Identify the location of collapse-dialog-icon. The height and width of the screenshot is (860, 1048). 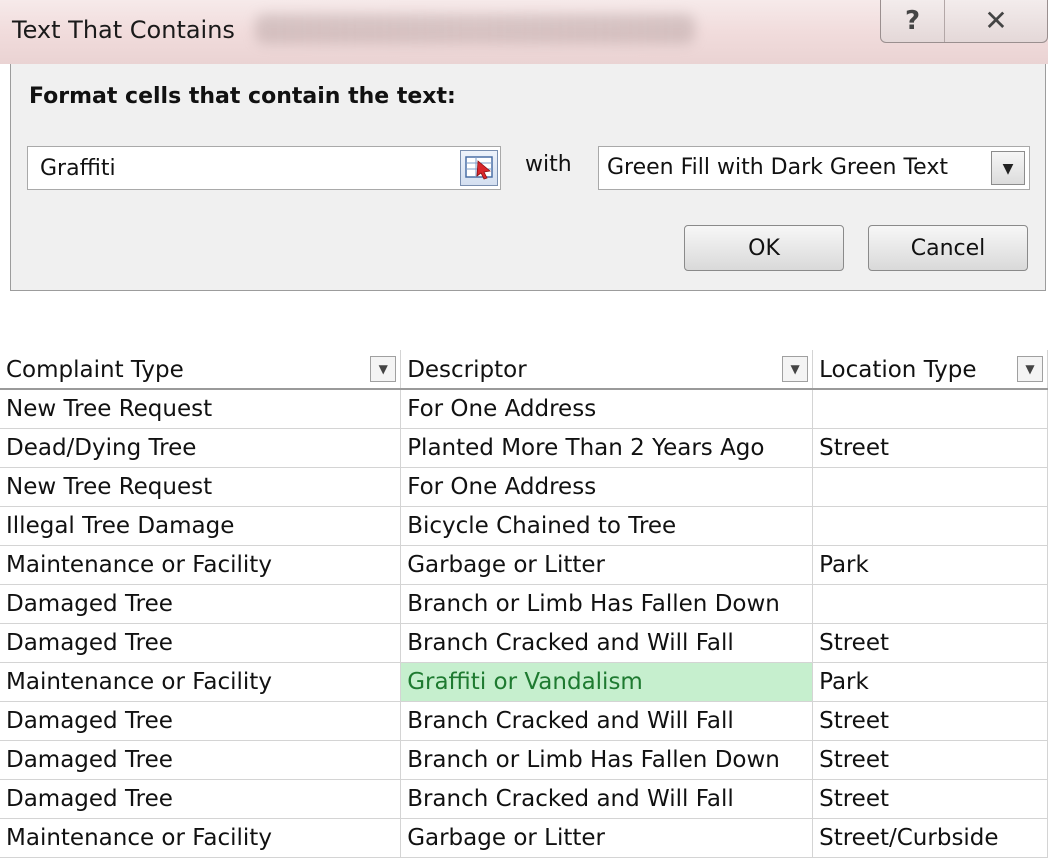
(479, 168).